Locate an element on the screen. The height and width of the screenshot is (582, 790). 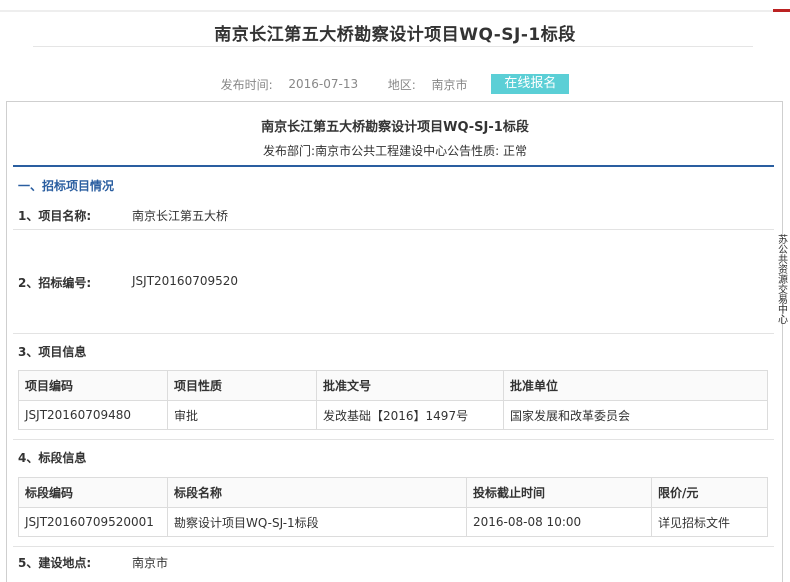
online-apply-button: 在线报名 is located at coordinates (530, 84).